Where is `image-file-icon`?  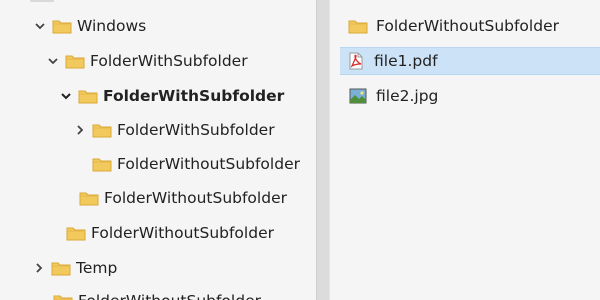
image-file-icon is located at coordinates (359, 96).